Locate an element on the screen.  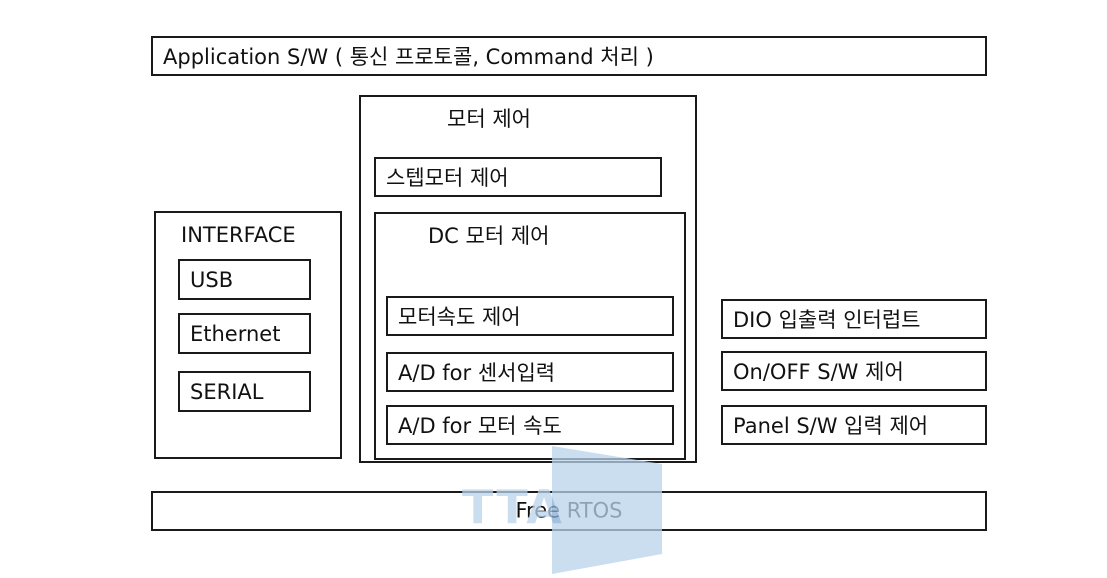
rtos-layer-label: Free RTOS is located at coordinates (569, 510).